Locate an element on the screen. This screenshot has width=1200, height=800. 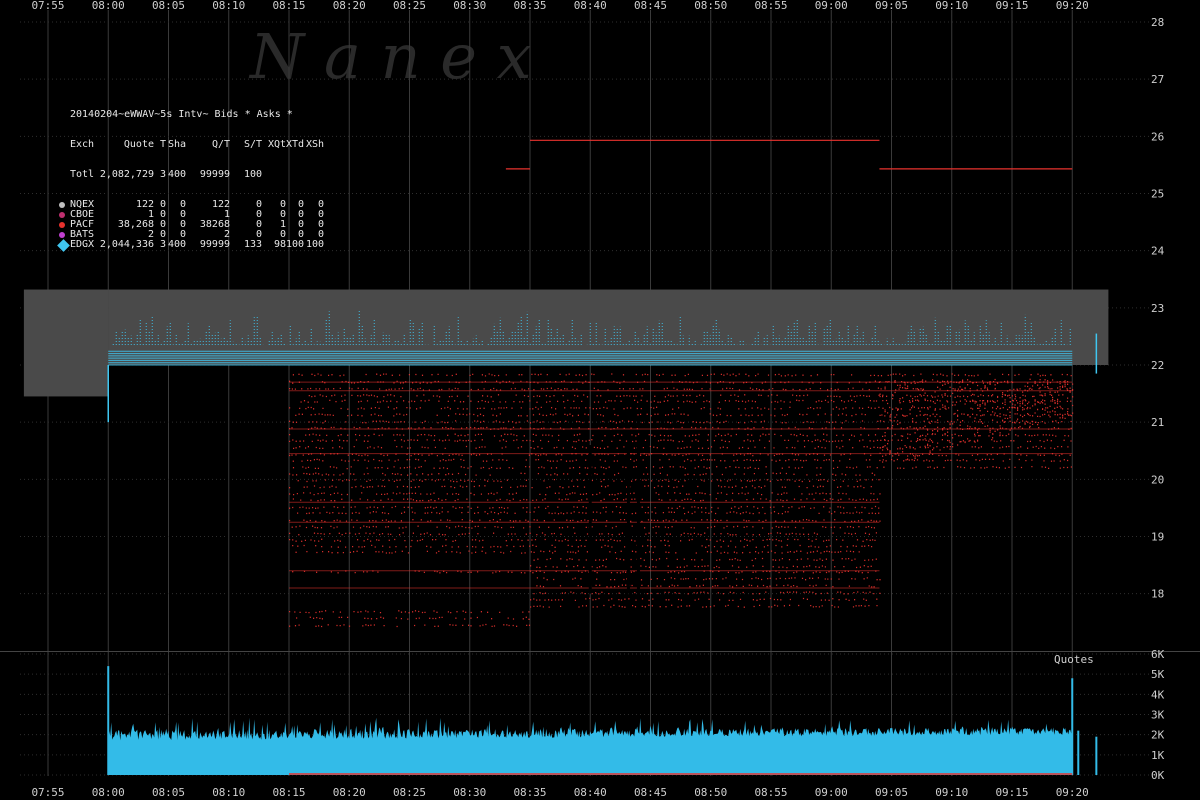
y-tick-label: 21 is located at coordinates (1157, 422).